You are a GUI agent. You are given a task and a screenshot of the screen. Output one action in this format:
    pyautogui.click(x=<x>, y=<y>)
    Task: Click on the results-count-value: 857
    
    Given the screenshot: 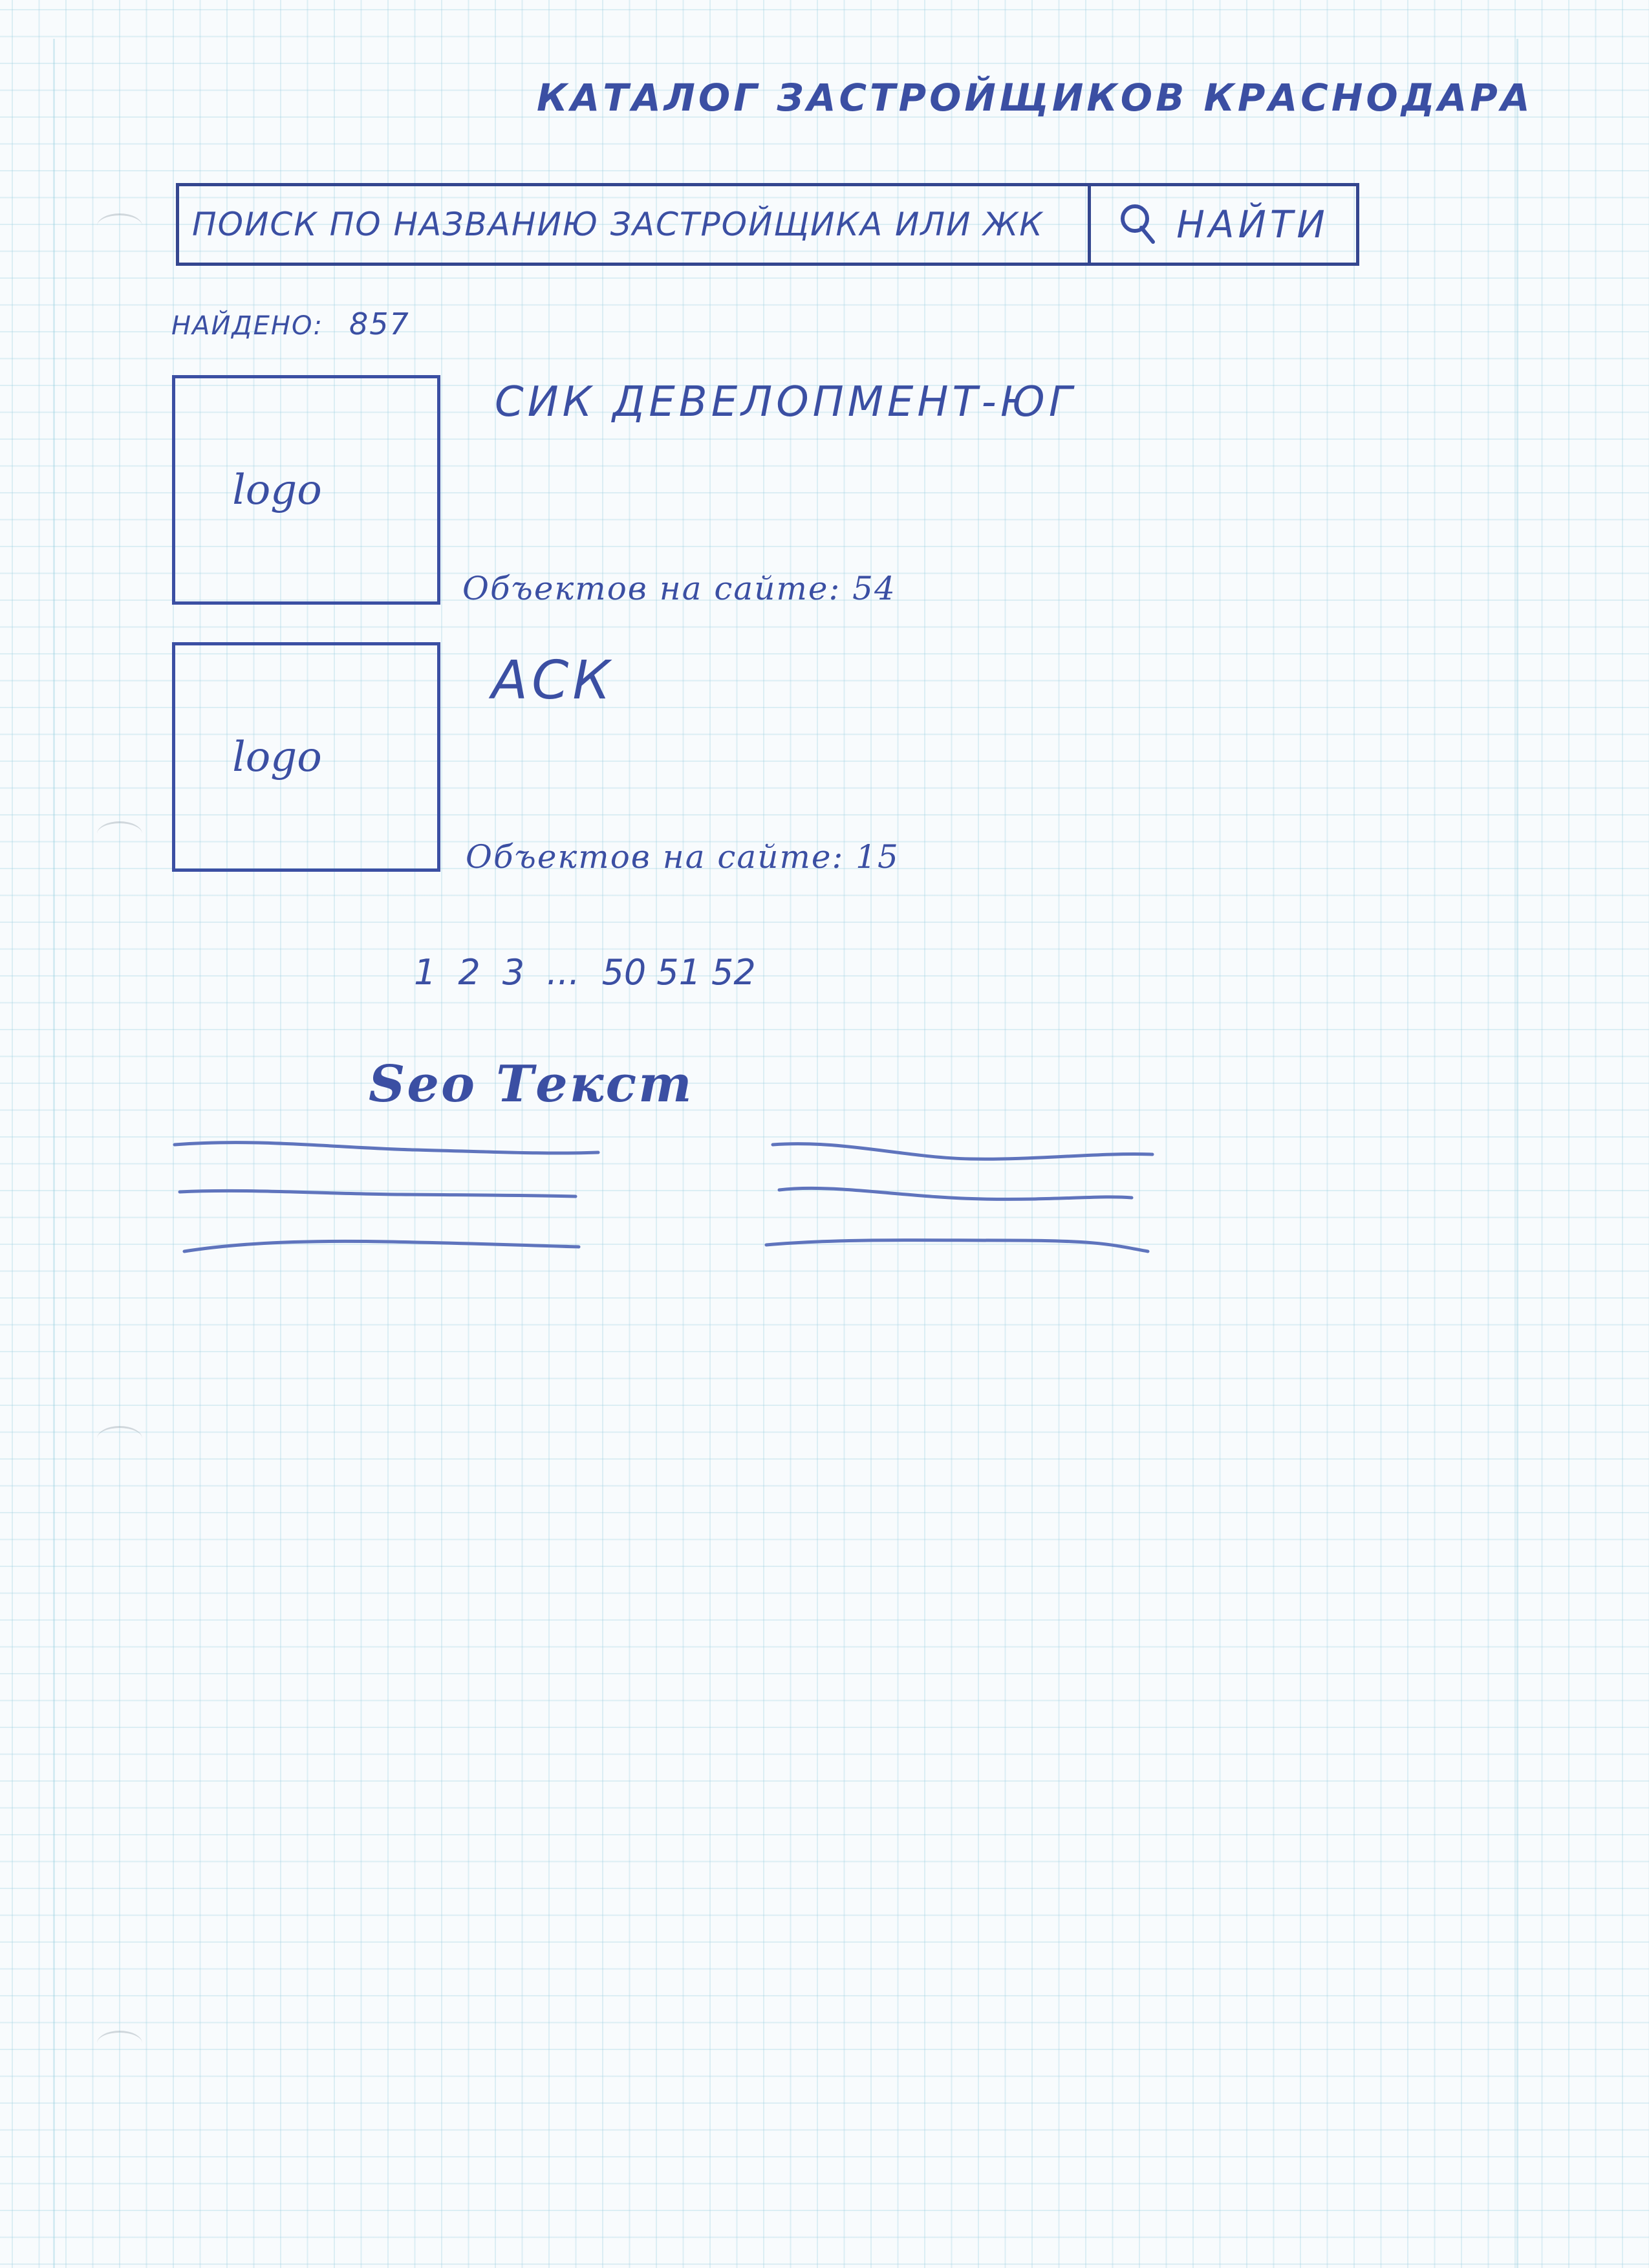 What is the action you would take?
    pyautogui.click(x=379, y=324)
    